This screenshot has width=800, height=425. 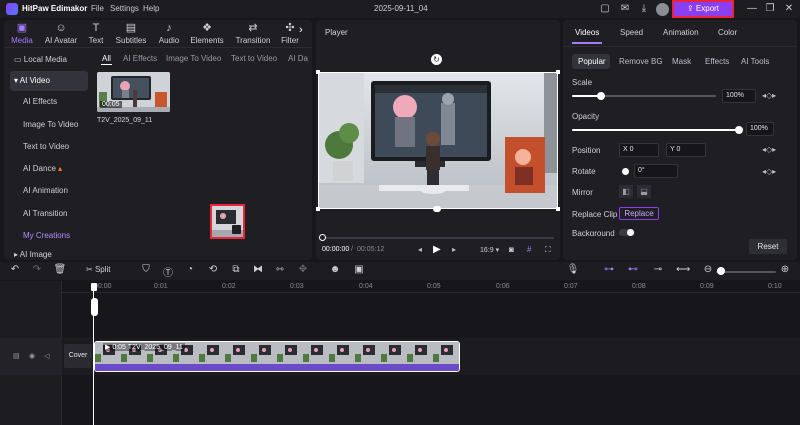 What do you see at coordinates (639, 213) in the screenshot?
I see `replace-button: Replace` at bounding box center [639, 213].